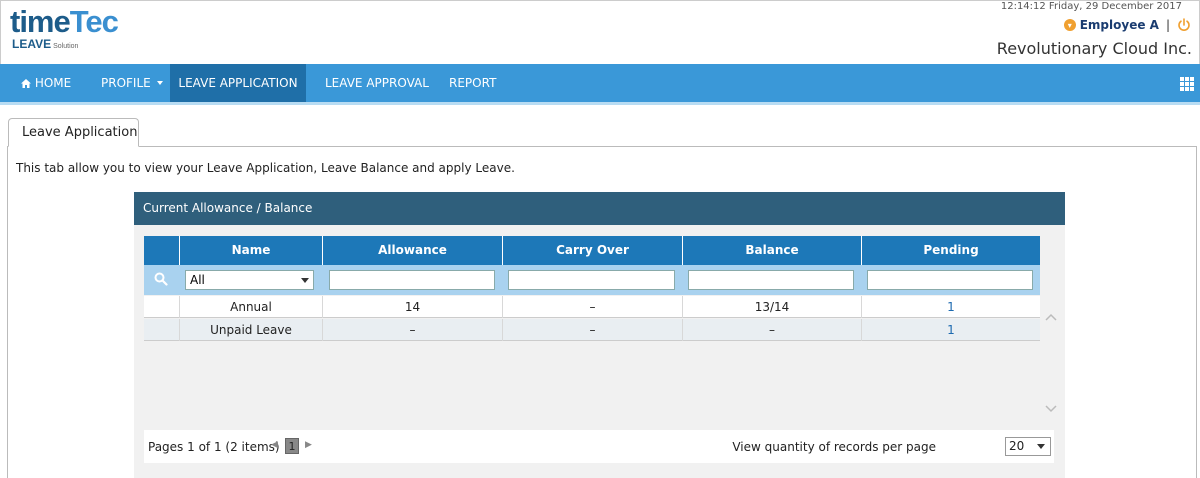 The height and width of the screenshot is (478, 1200). Describe the element at coordinates (599, 208) in the screenshot. I see `widget-title: Current Allowance / Balance` at that location.